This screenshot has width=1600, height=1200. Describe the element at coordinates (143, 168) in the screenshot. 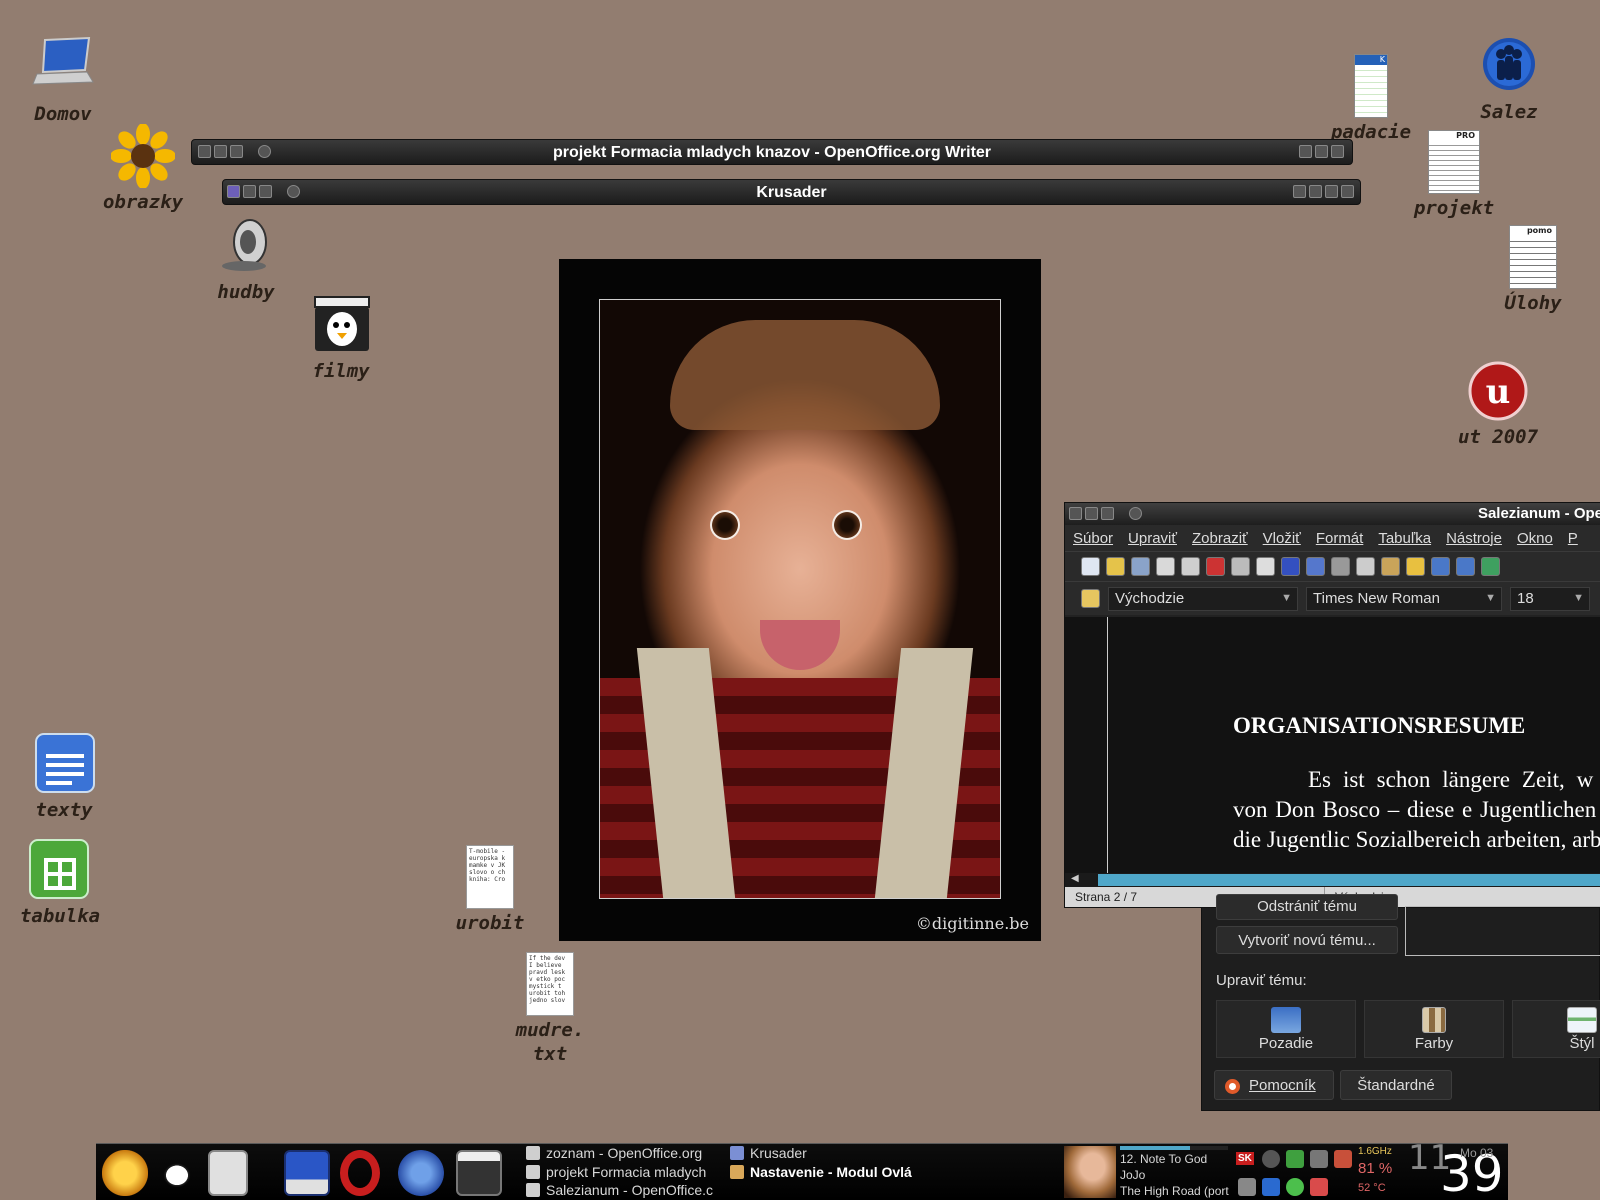

I see `desktop-icon-obrazky: obrazky` at that location.